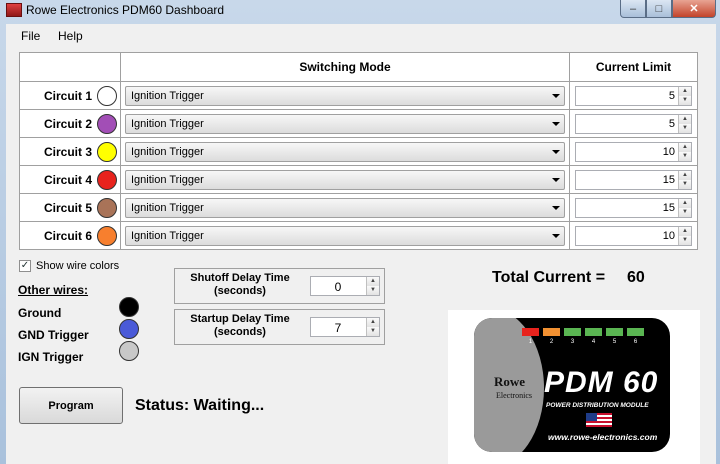 This screenshot has height=464, width=720. I want to click on circuit-row-header: Circuit 6, so click(70, 235).